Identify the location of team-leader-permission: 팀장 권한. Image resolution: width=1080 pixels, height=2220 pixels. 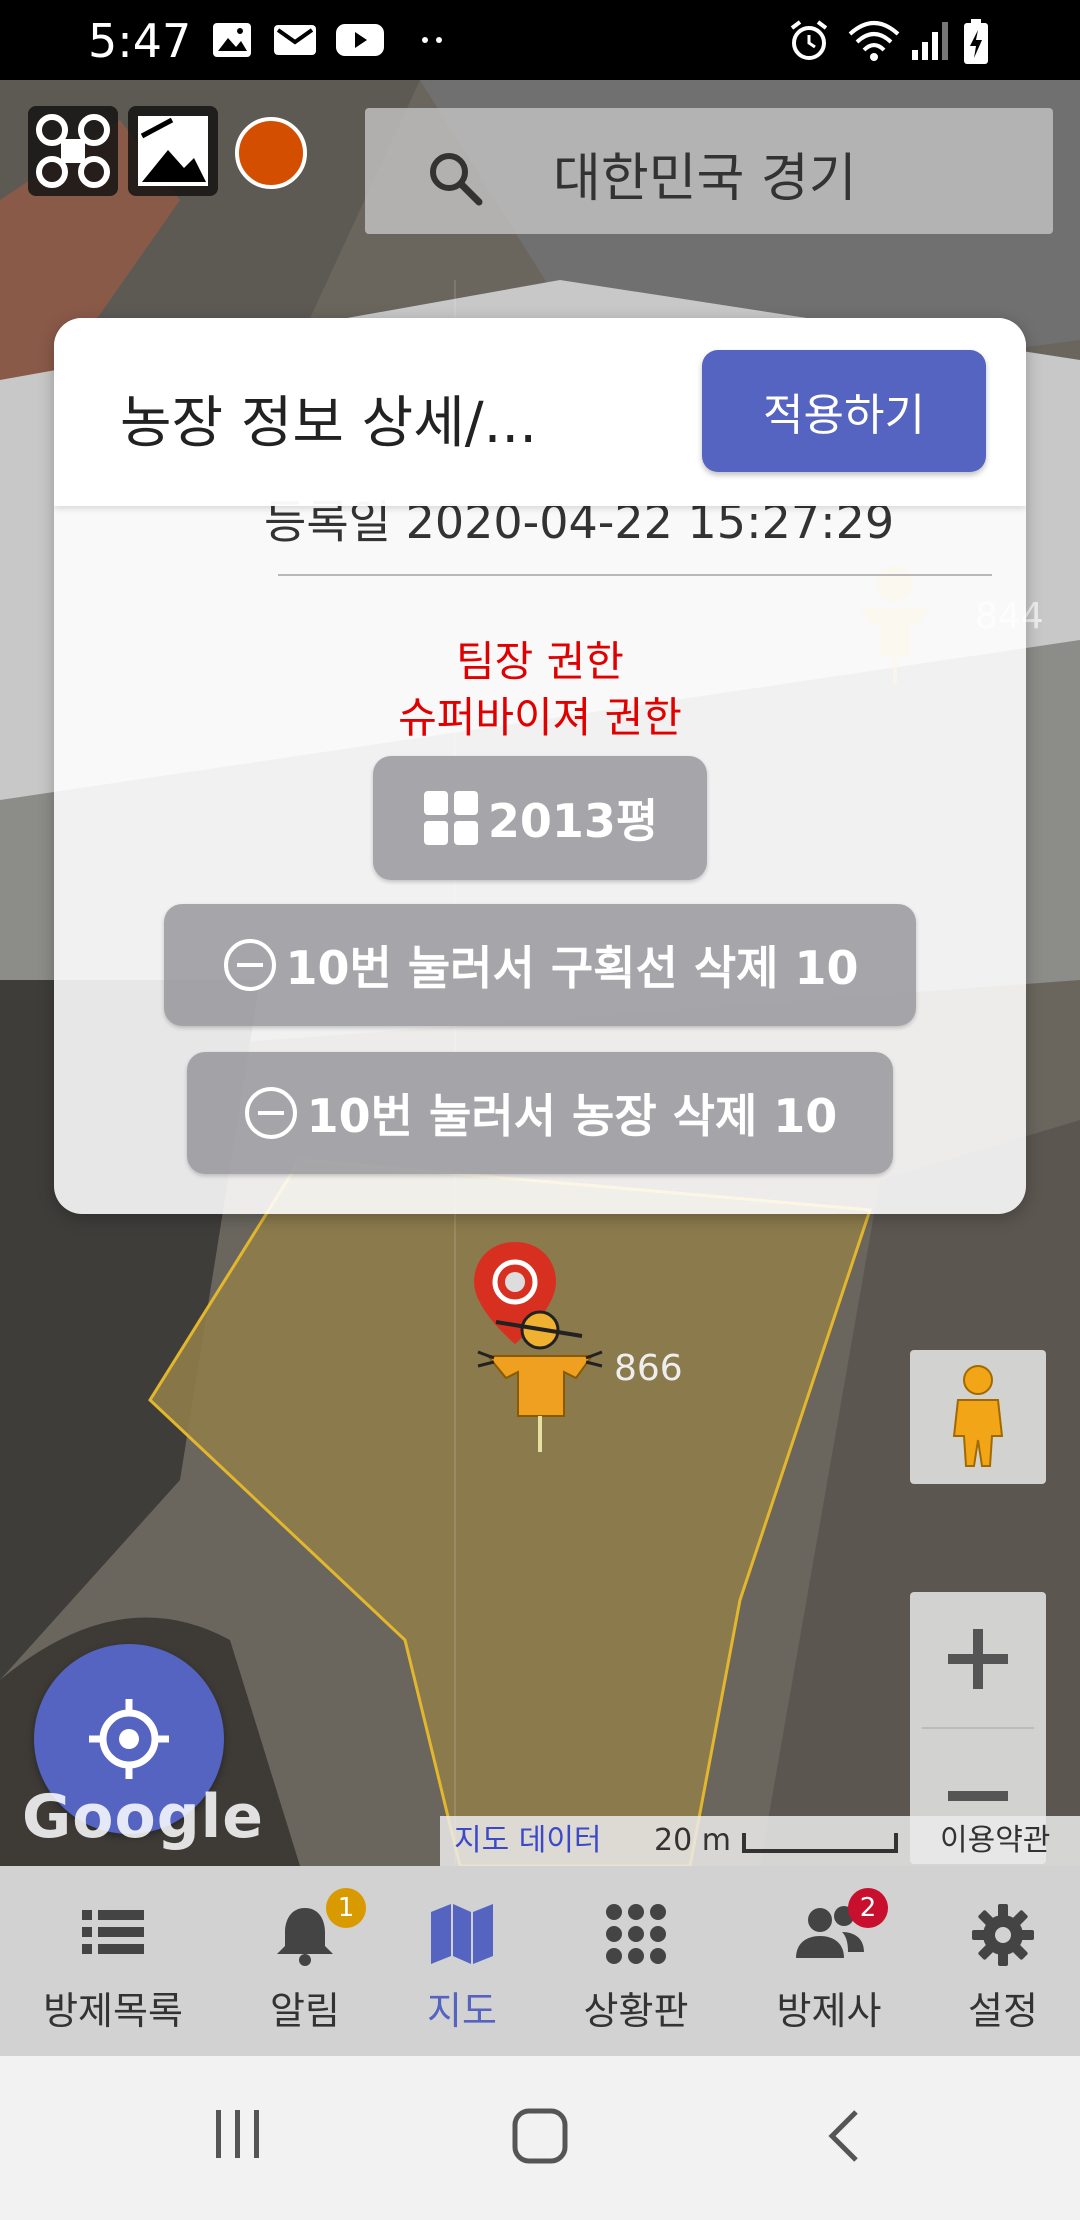
(540, 661).